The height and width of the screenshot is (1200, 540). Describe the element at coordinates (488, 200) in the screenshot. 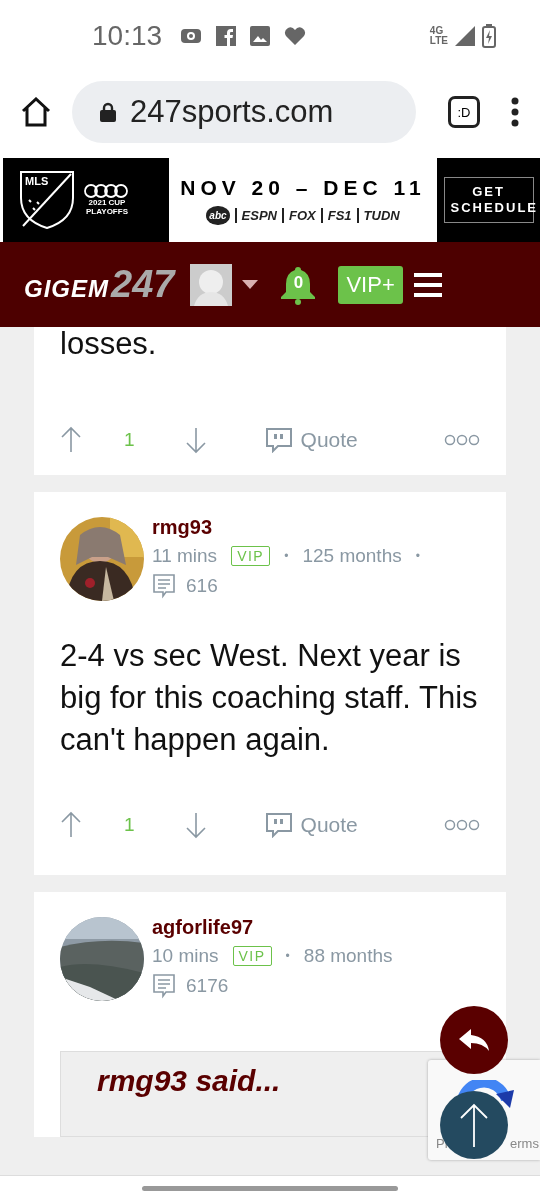

I see `schedule-button: GET SCHEDULE` at that location.